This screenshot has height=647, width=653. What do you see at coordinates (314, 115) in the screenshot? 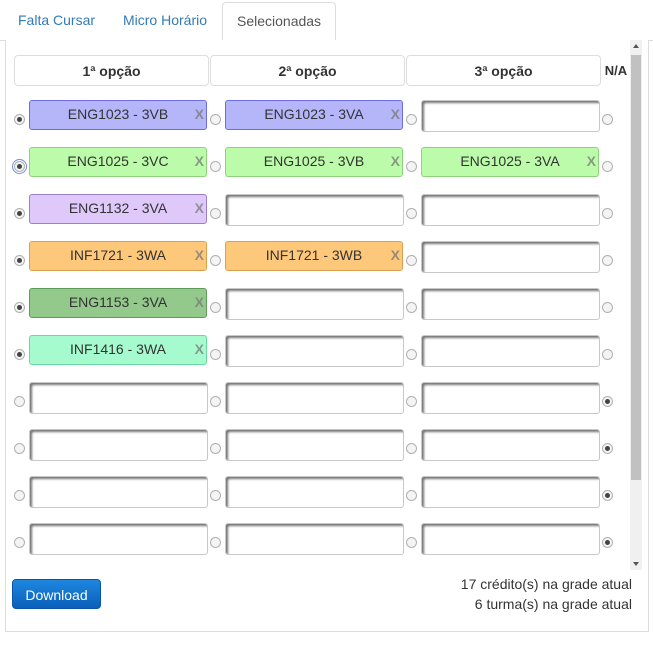
I see `class-chip: ENG1023 - 3VA X` at bounding box center [314, 115].